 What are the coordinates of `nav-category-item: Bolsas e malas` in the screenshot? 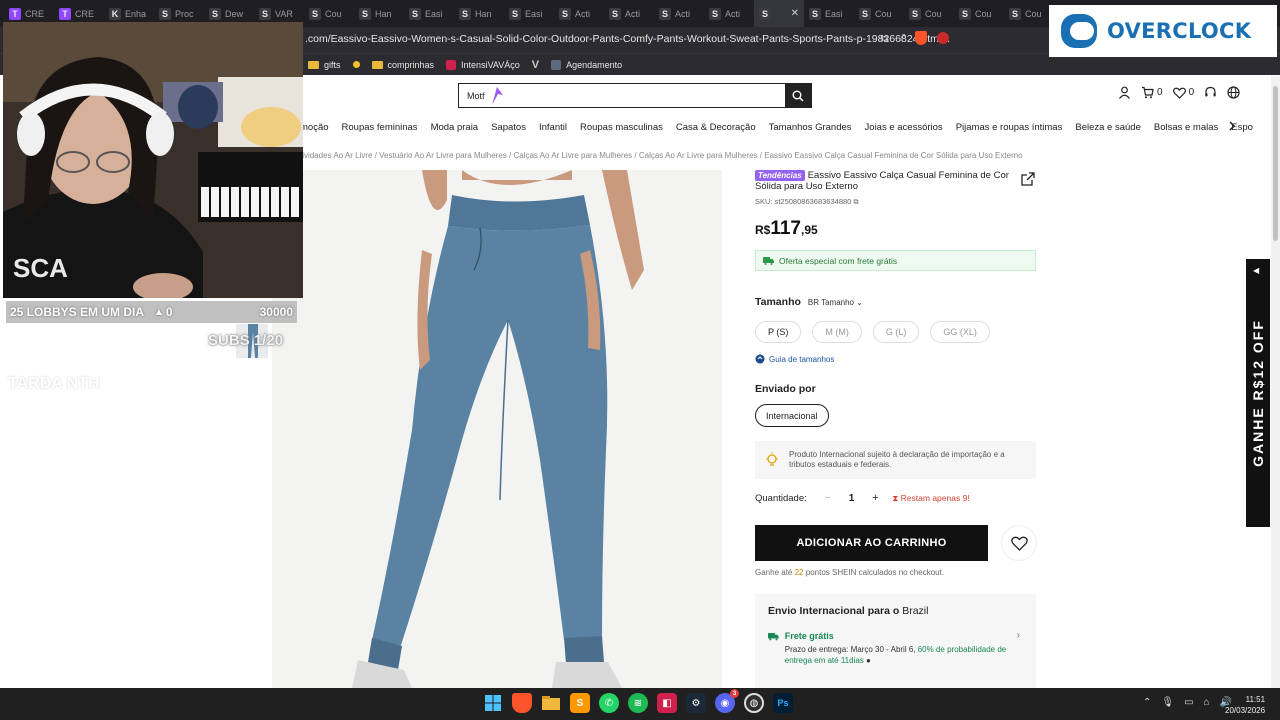 It's located at (1186, 127).